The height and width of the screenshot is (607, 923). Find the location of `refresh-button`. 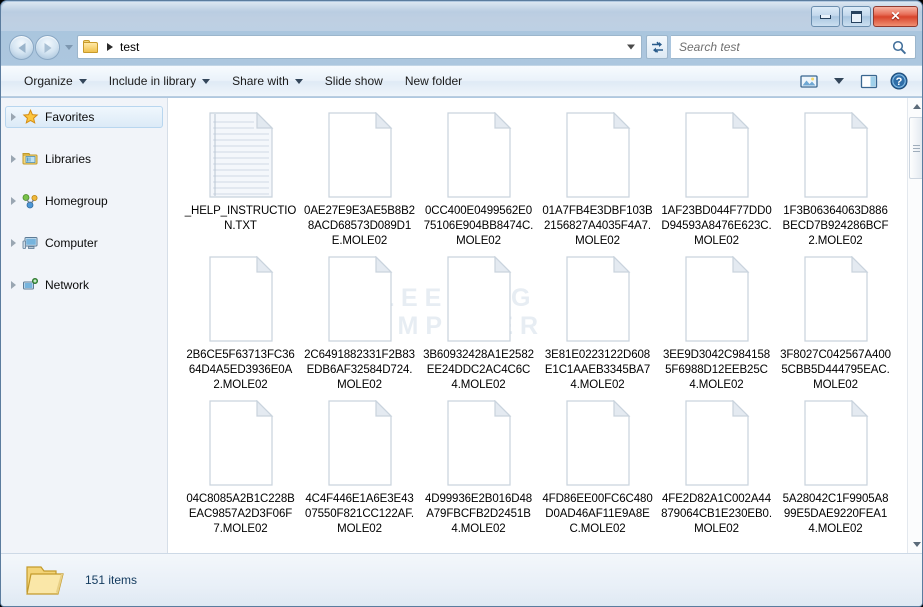

refresh-button is located at coordinates (657, 47).